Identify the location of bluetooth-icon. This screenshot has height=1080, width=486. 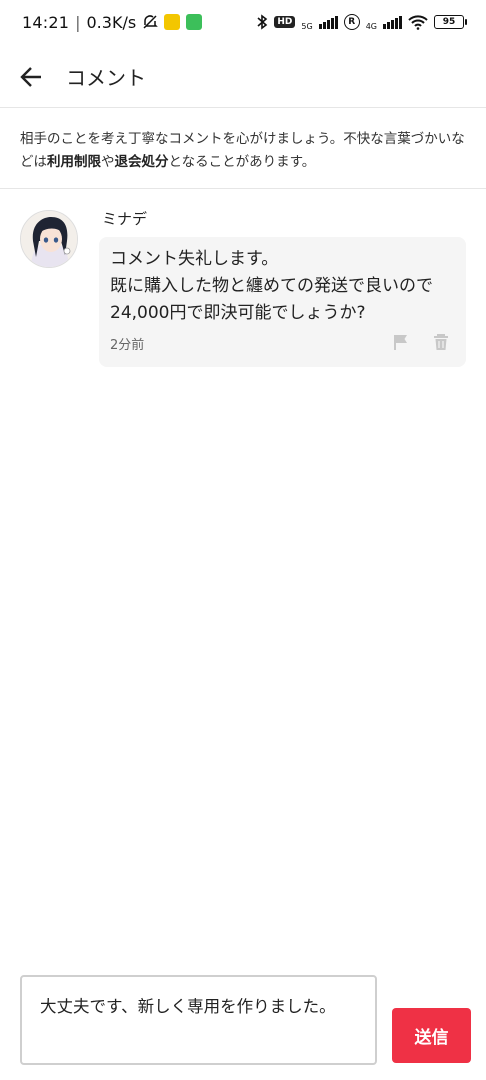
(262, 22).